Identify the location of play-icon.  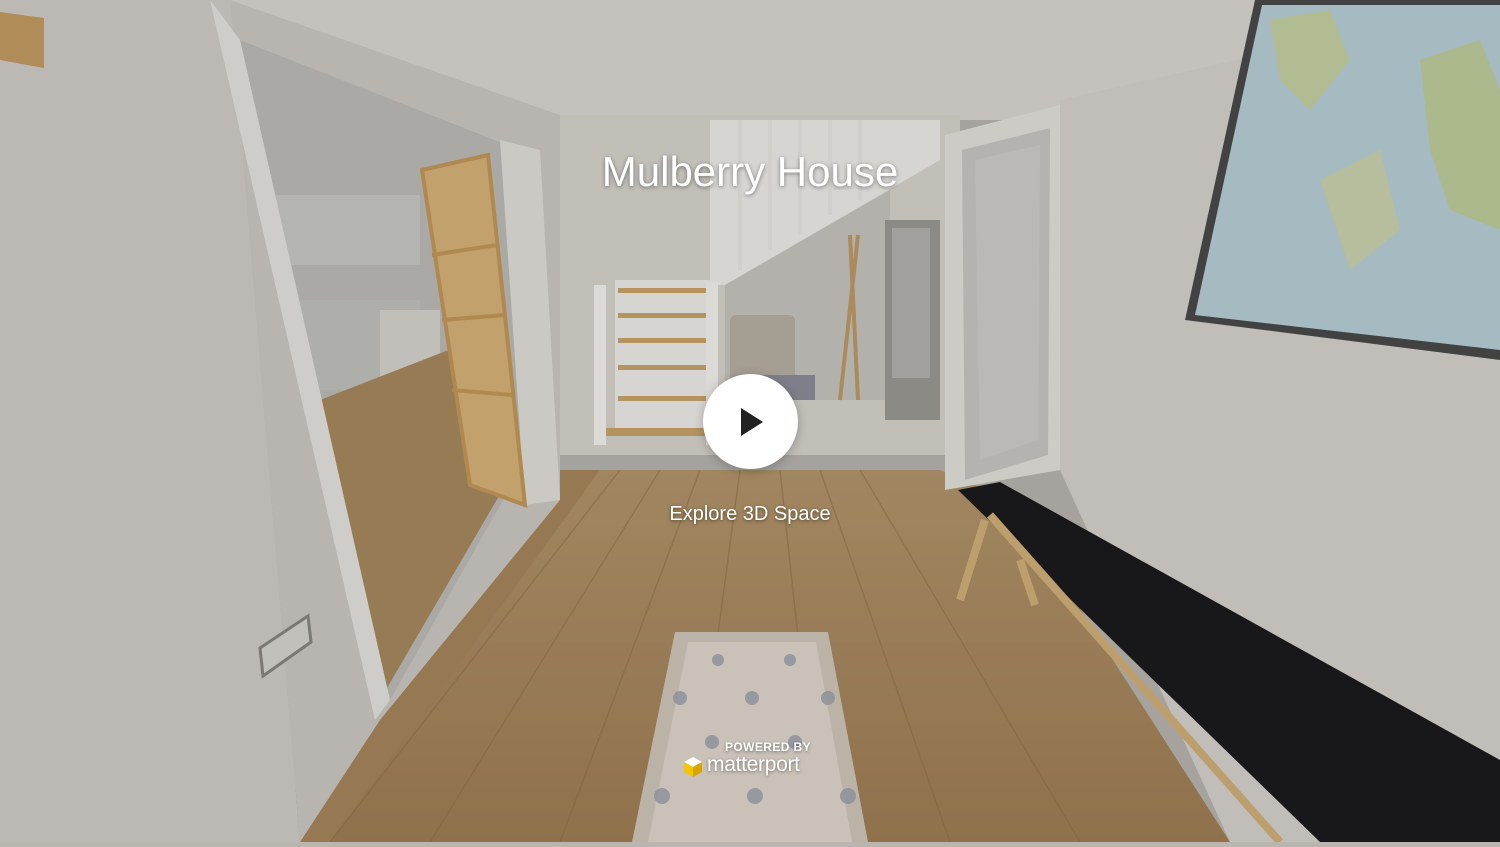
(751, 422).